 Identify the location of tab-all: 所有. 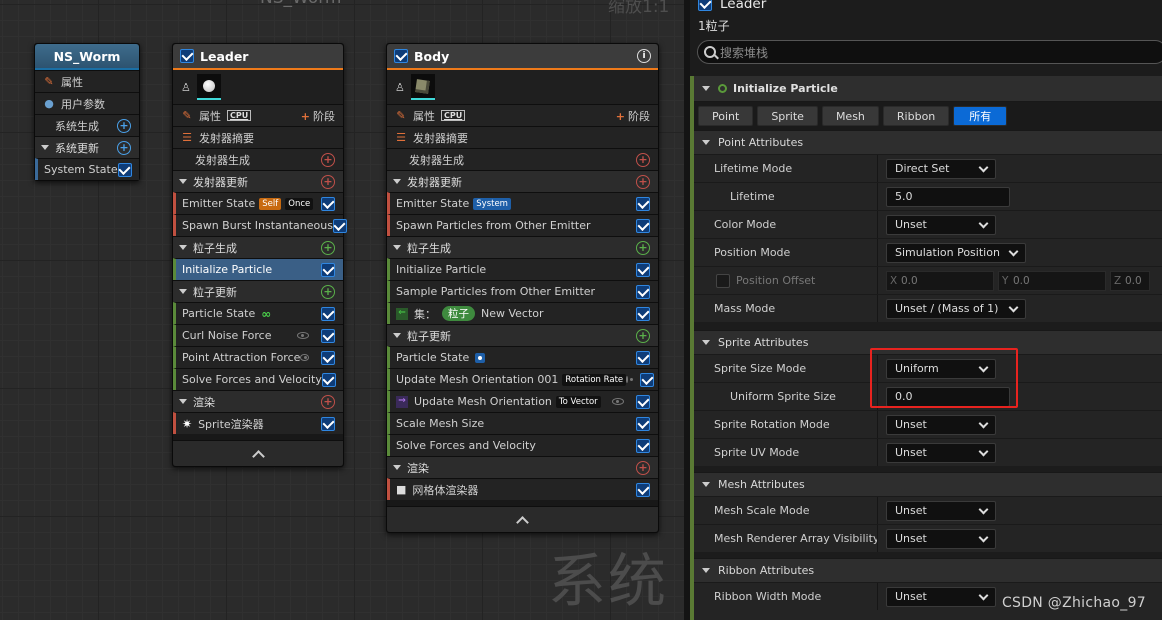
(980, 116).